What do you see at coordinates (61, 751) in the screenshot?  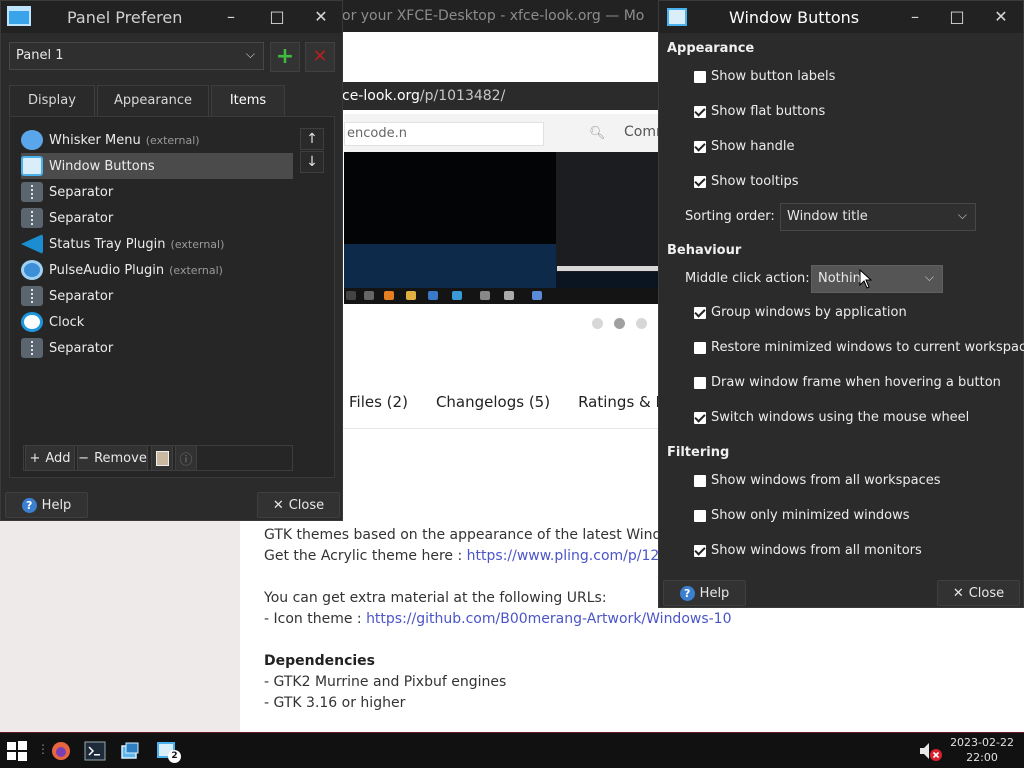 I see `firefox-icon` at bounding box center [61, 751].